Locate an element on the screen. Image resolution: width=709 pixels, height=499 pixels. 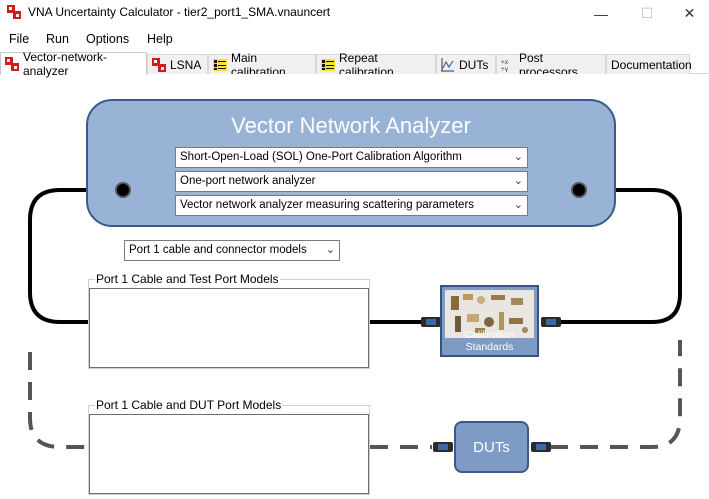
dut-connector-left is located at coordinates (443, 447).